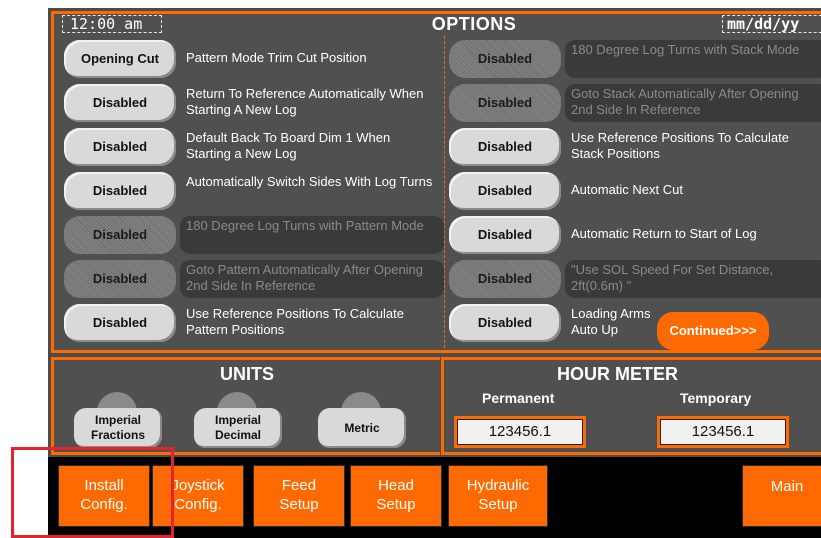 This screenshot has width=821, height=538. I want to click on permanent-value: 123456.1, so click(520, 432).